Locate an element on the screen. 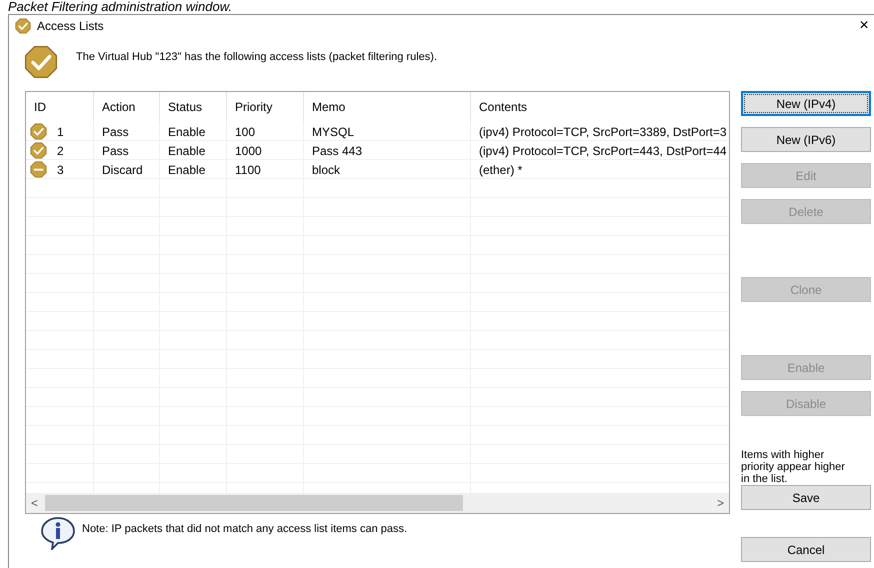 The height and width of the screenshot is (568, 874). table-cell-text: 1100 is located at coordinates (248, 169).